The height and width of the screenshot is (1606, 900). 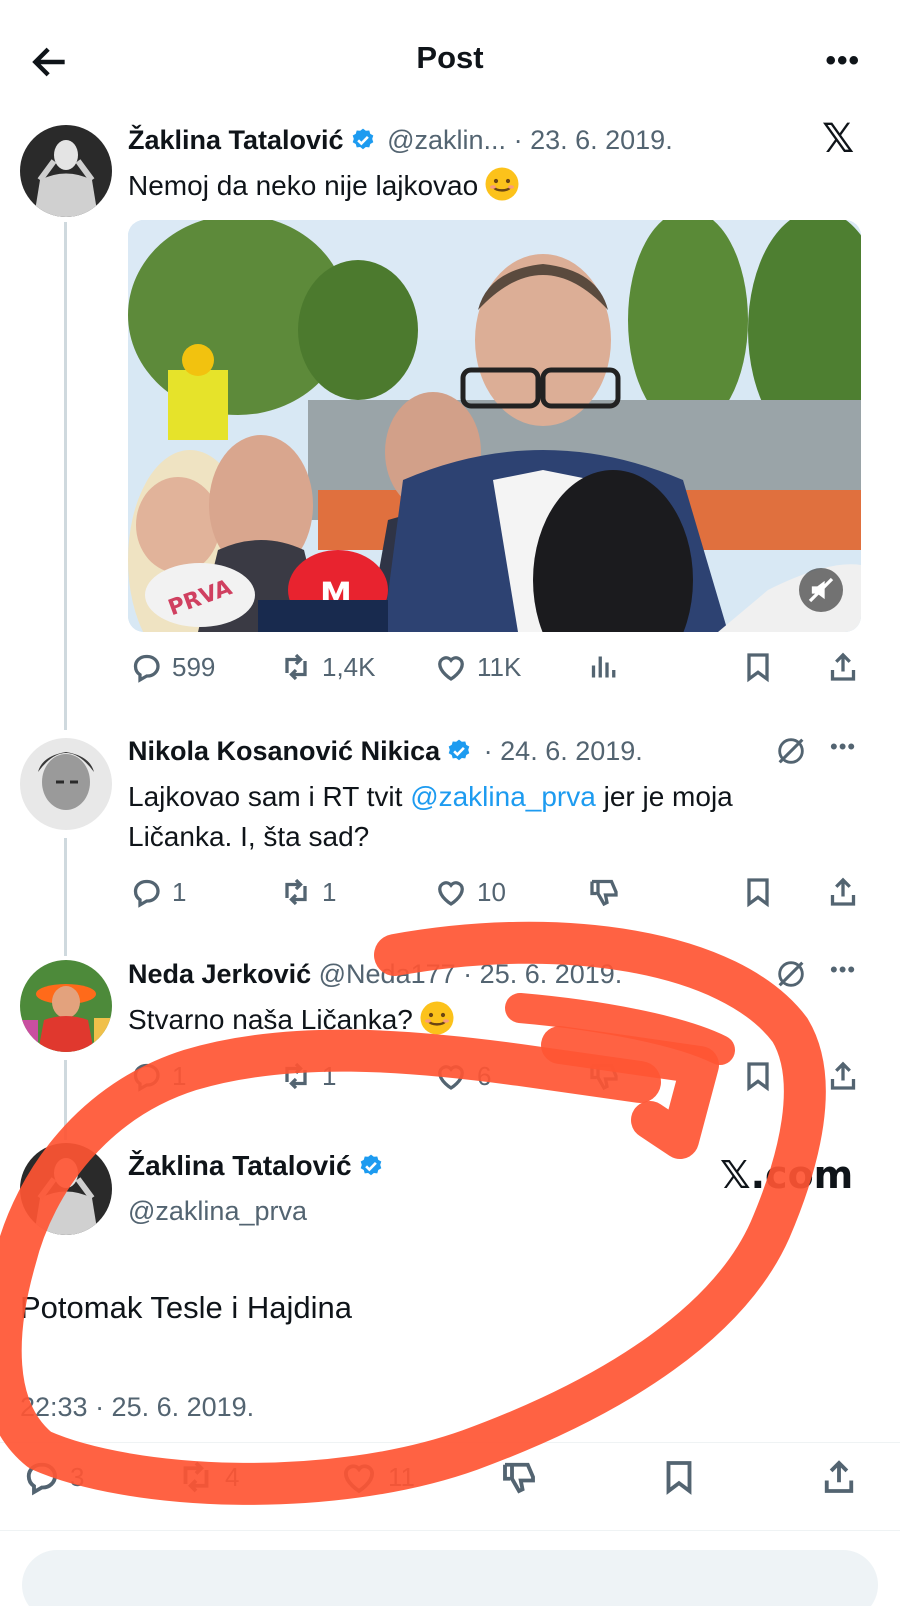 I want to click on like-count: 6, so click(x=484, y=1075).